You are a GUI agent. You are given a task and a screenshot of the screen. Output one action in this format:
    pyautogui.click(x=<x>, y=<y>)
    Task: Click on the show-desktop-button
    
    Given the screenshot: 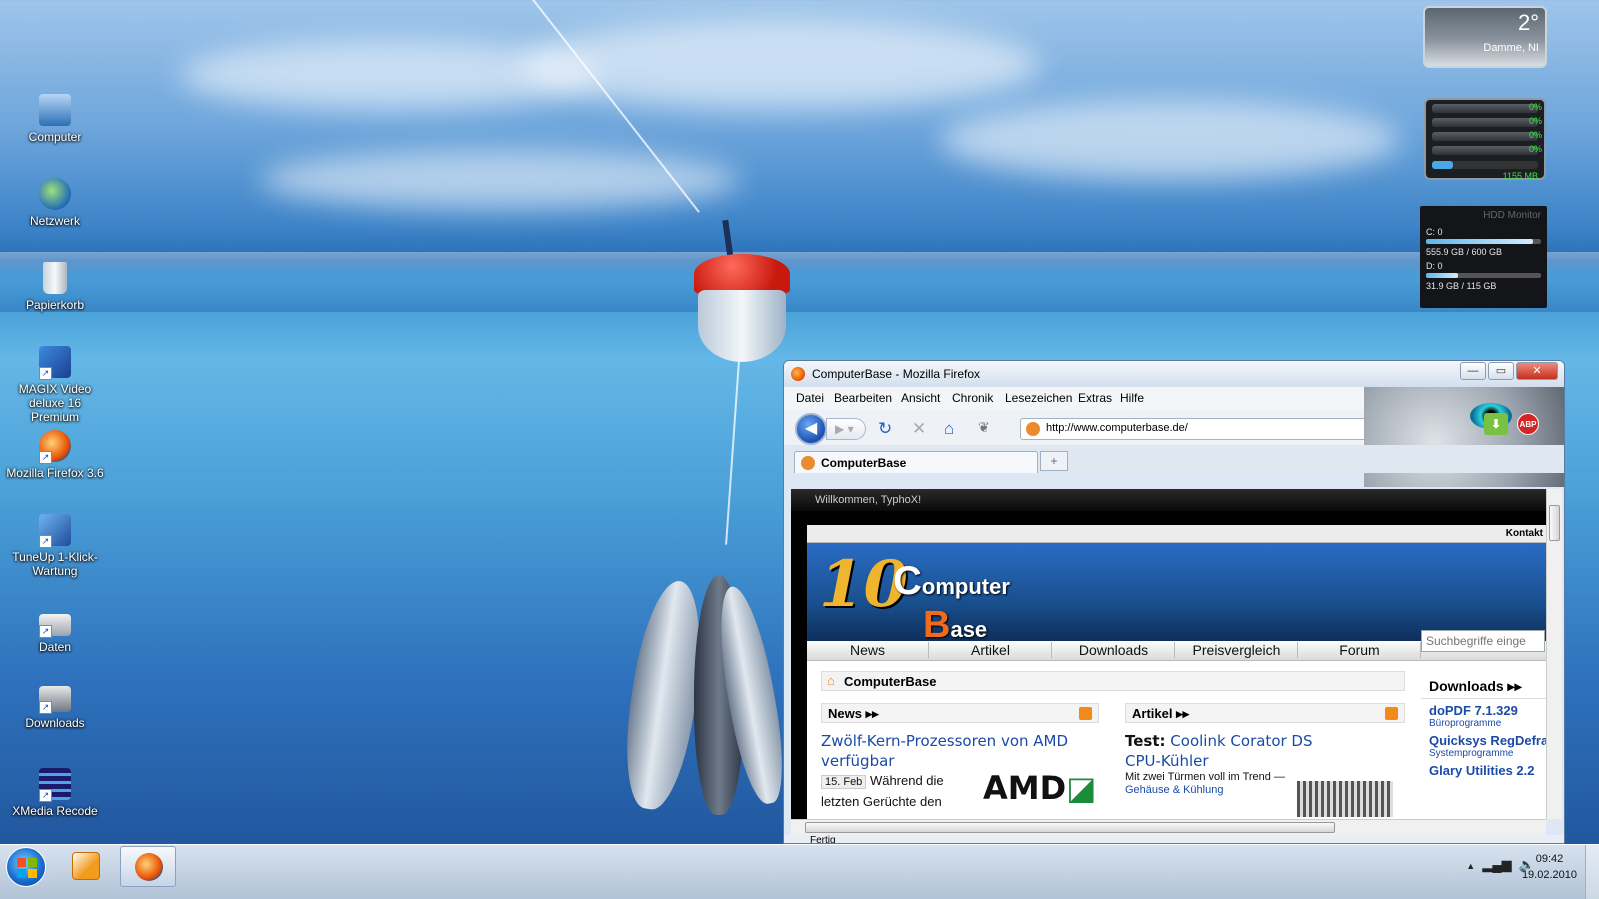 What is the action you would take?
    pyautogui.click(x=1592, y=872)
    